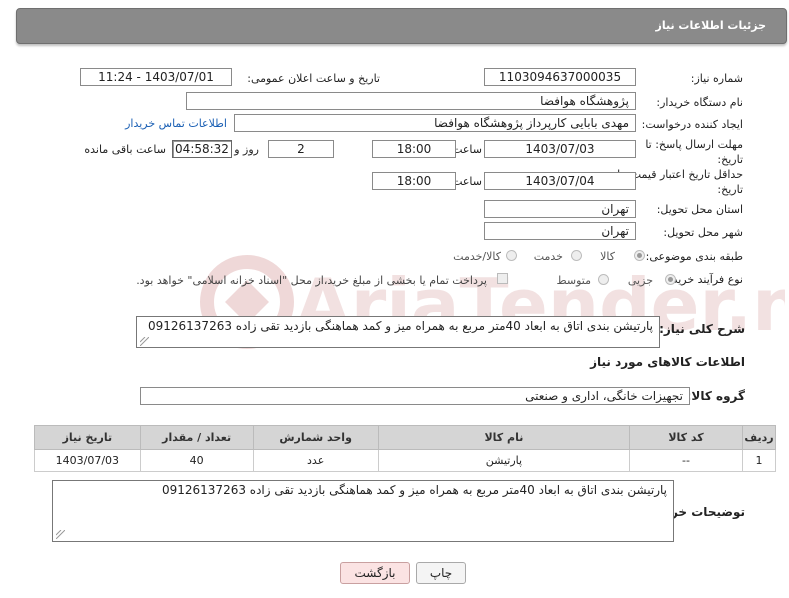  Describe the element at coordinates (715, 396) in the screenshot. I see `goods-group-label: گروه کالا:` at that location.